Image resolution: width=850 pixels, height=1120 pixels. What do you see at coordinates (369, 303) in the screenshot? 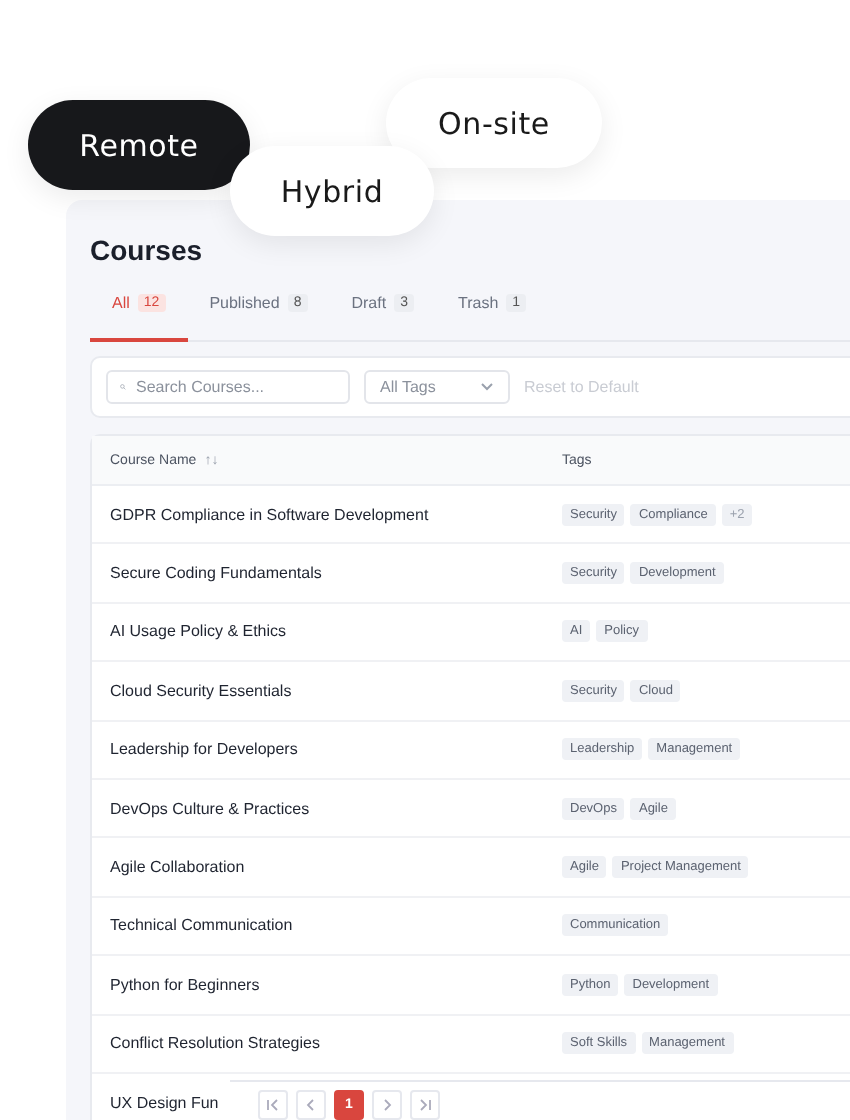
I see `tab-label: Draft` at bounding box center [369, 303].